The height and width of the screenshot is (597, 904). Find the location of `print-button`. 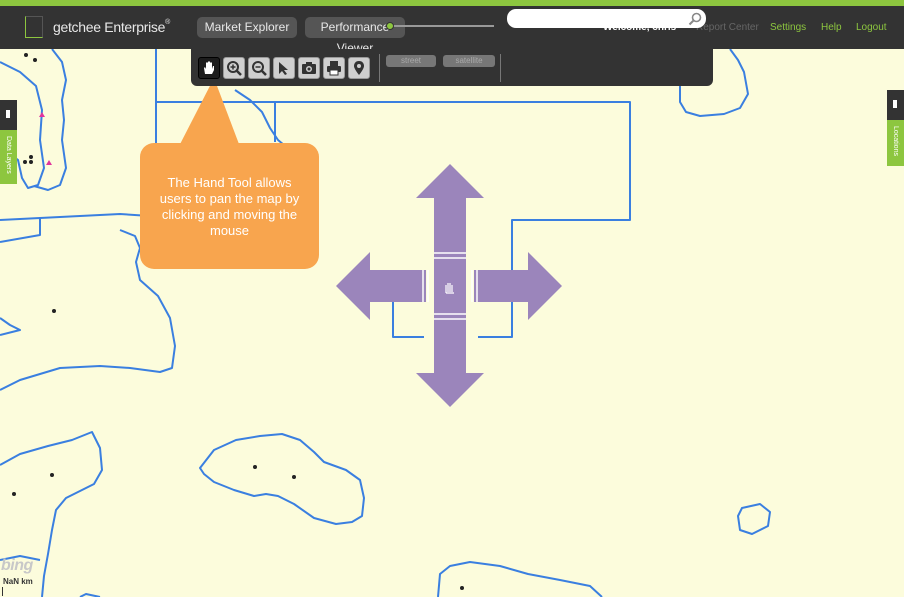

print-button is located at coordinates (334, 68).